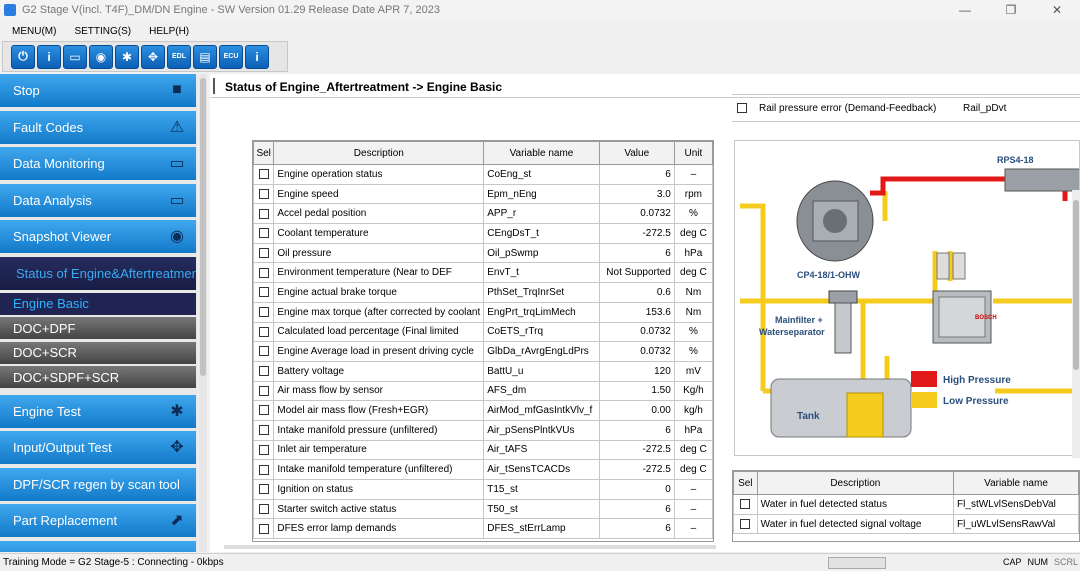 This screenshot has height=571, width=1080. I want to click on power-toolbar-button: ⏻, so click(23, 56).